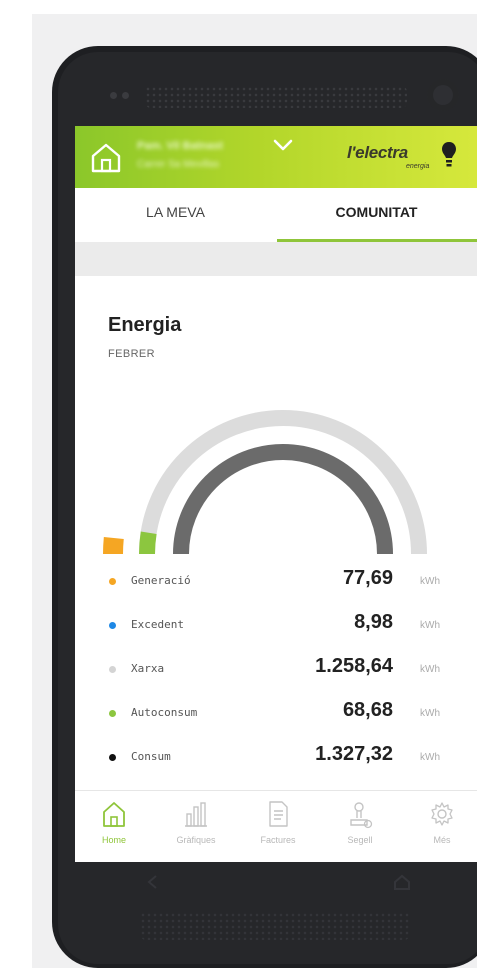  What do you see at coordinates (148, 668) in the screenshot?
I see `legend-label: Xarxa` at bounding box center [148, 668].